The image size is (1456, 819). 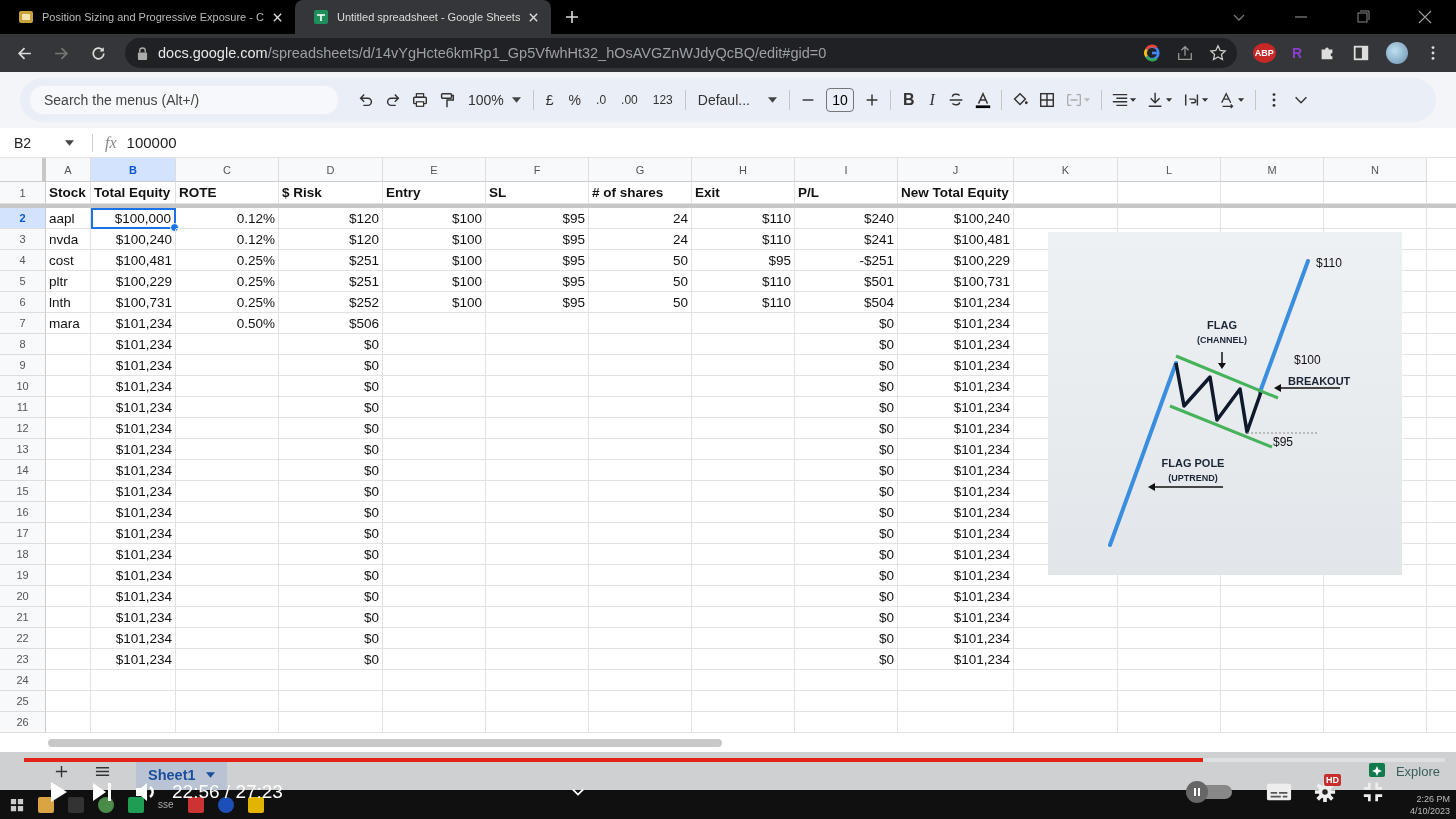 What do you see at coordinates (23, 239) in the screenshot?
I see `row-header: 3` at bounding box center [23, 239].